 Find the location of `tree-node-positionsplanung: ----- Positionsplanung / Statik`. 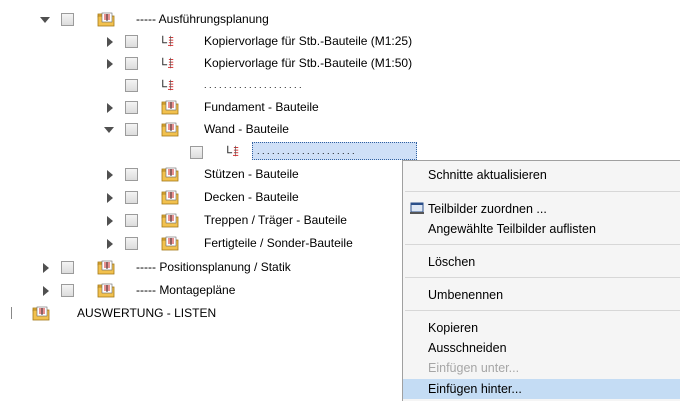

tree-node-positionsplanung: ----- Positionsplanung / Statik is located at coordinates (200, 268).